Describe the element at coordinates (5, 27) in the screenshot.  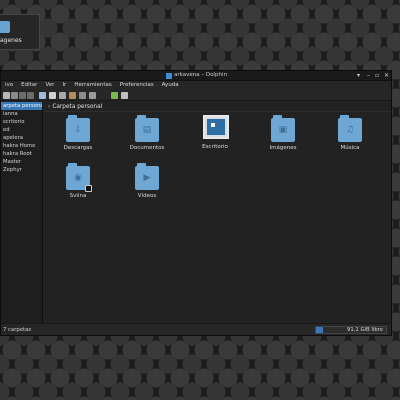
I see `folder-icon` at that location.